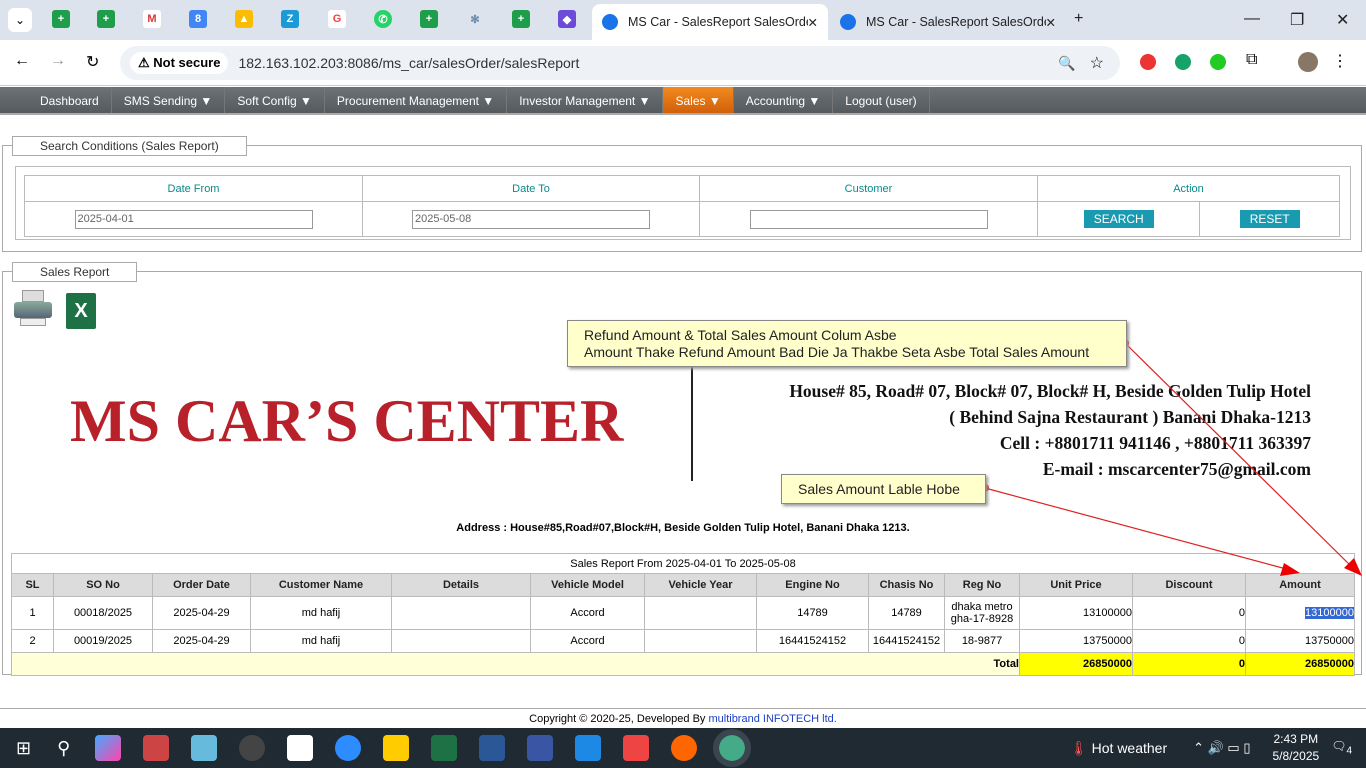  I want to click on word-icon, so click(492, 748).